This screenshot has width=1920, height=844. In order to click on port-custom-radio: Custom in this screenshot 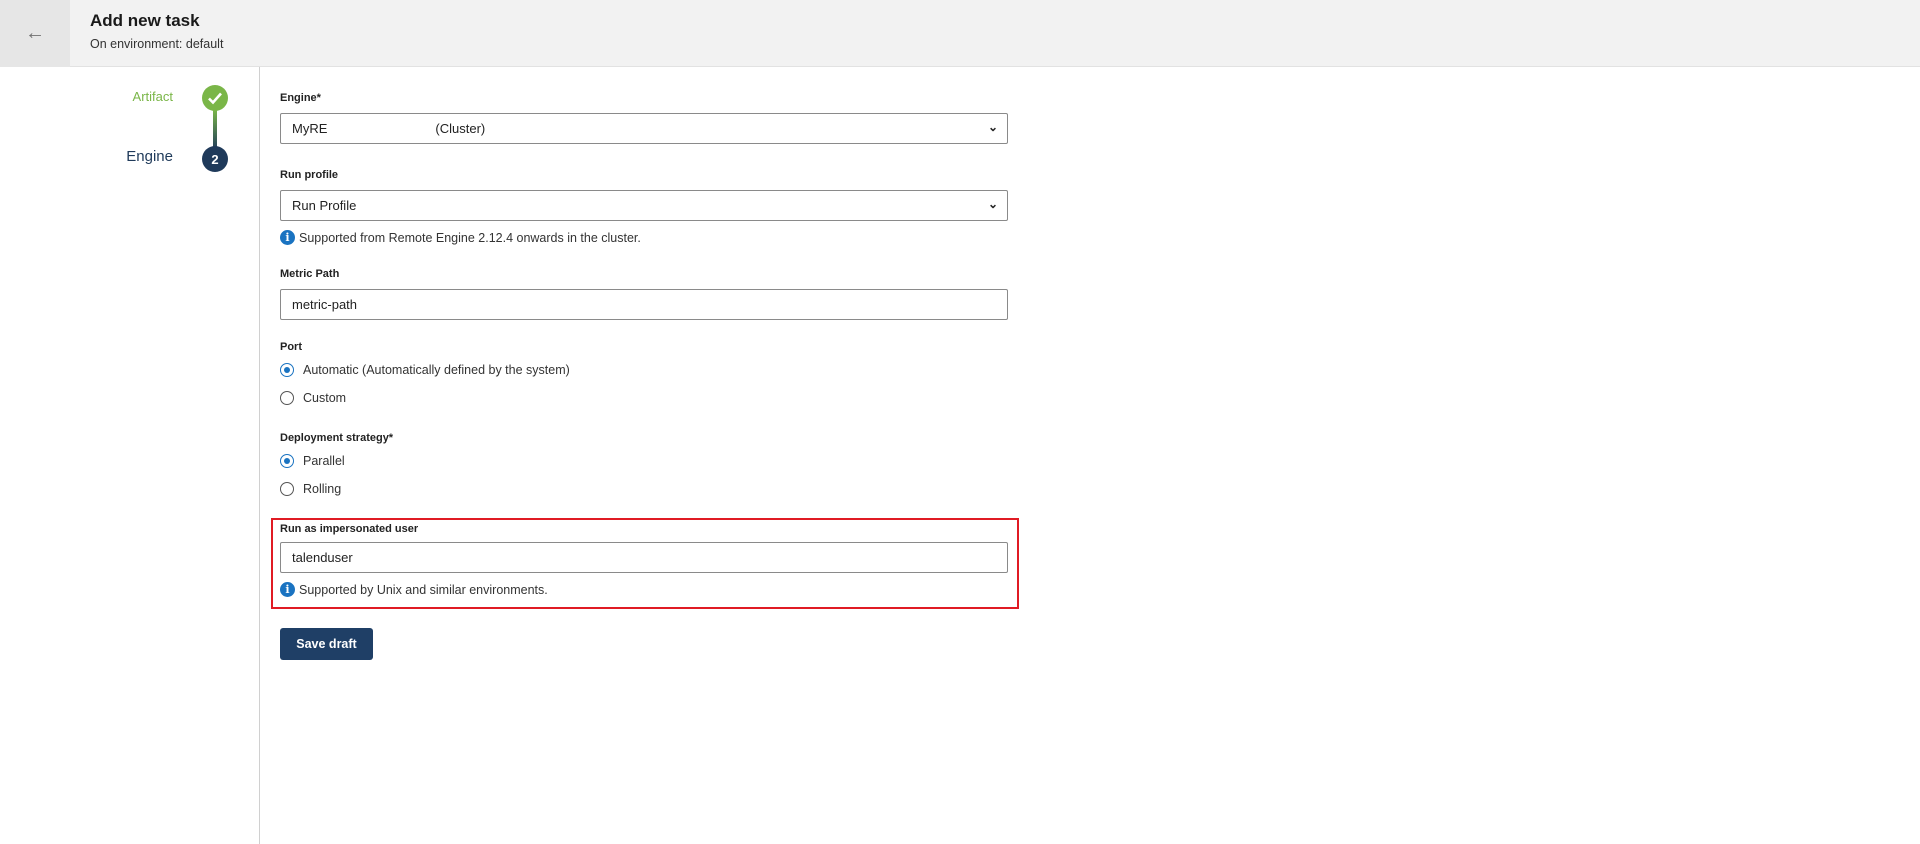, I will do `click(313, 398)`.